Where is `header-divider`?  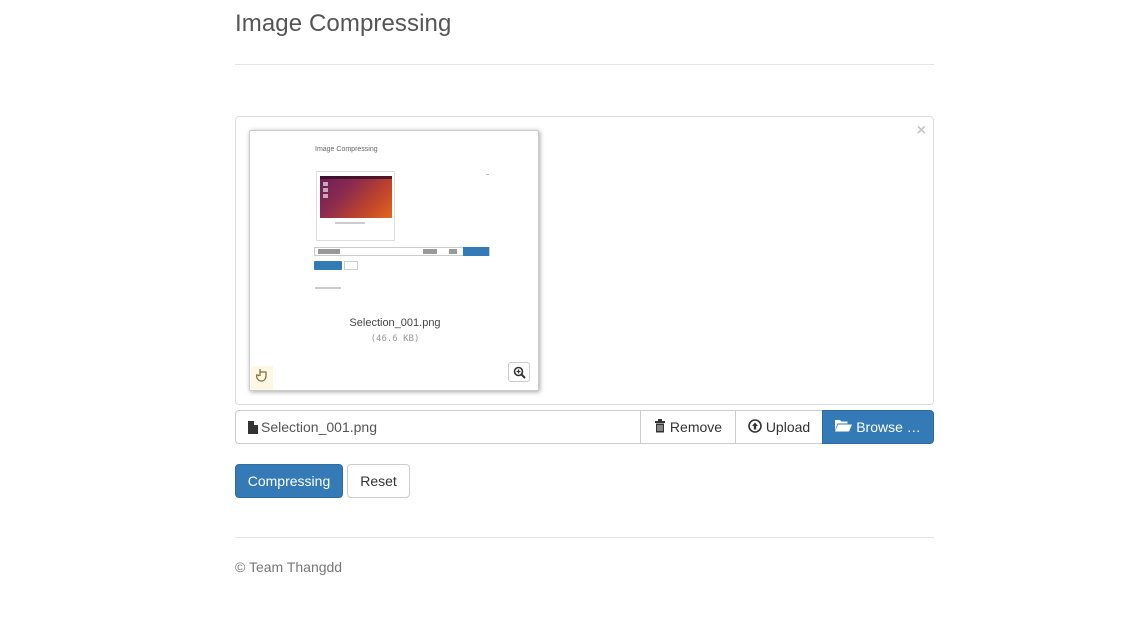 header-divider is located at coordinates (584, 64).